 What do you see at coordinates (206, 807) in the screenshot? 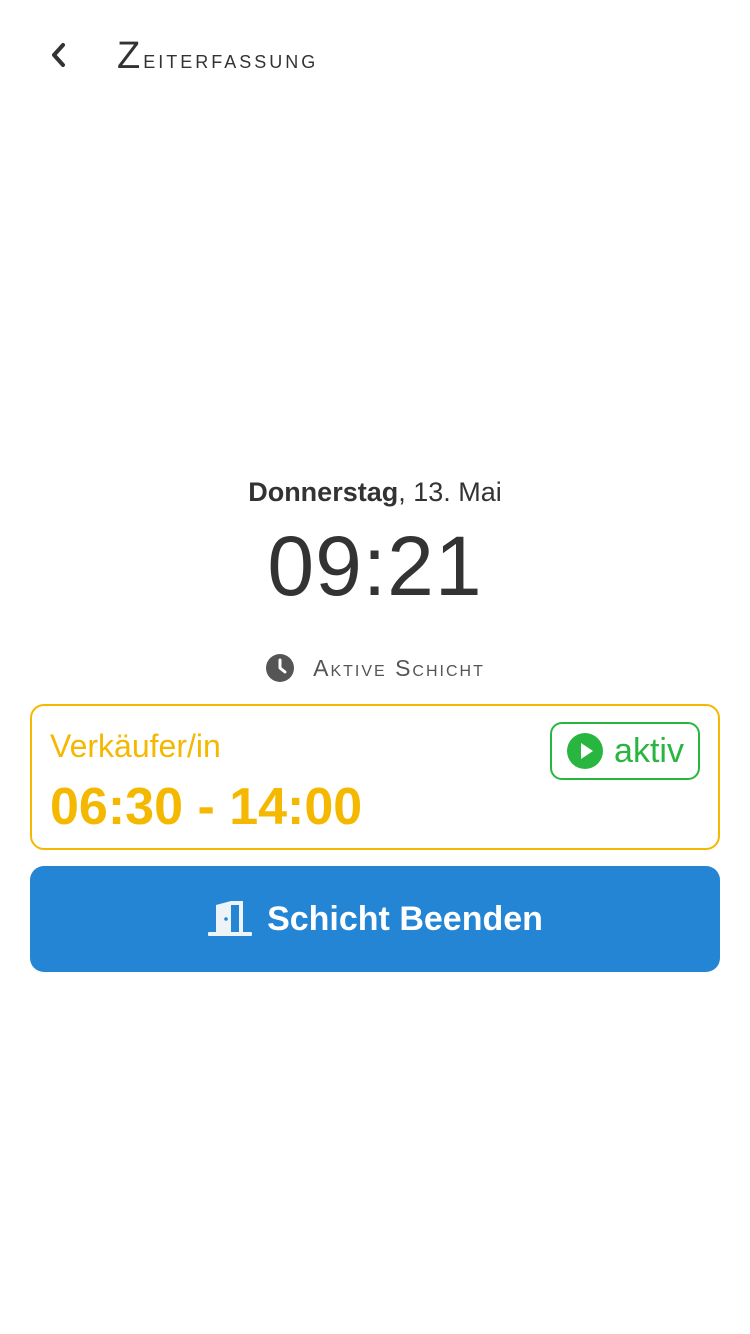
I see `shift-time-range: 06:30 - 14:00` at bounding box center [206, 807].